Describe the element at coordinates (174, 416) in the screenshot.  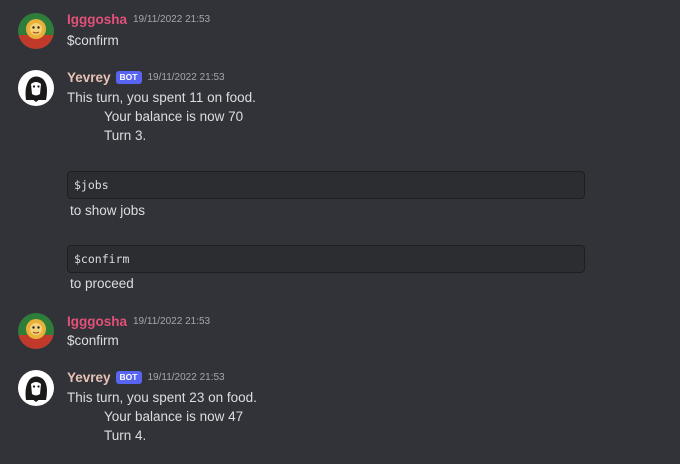
I see `message-text: Your balance is now 47` at that location.